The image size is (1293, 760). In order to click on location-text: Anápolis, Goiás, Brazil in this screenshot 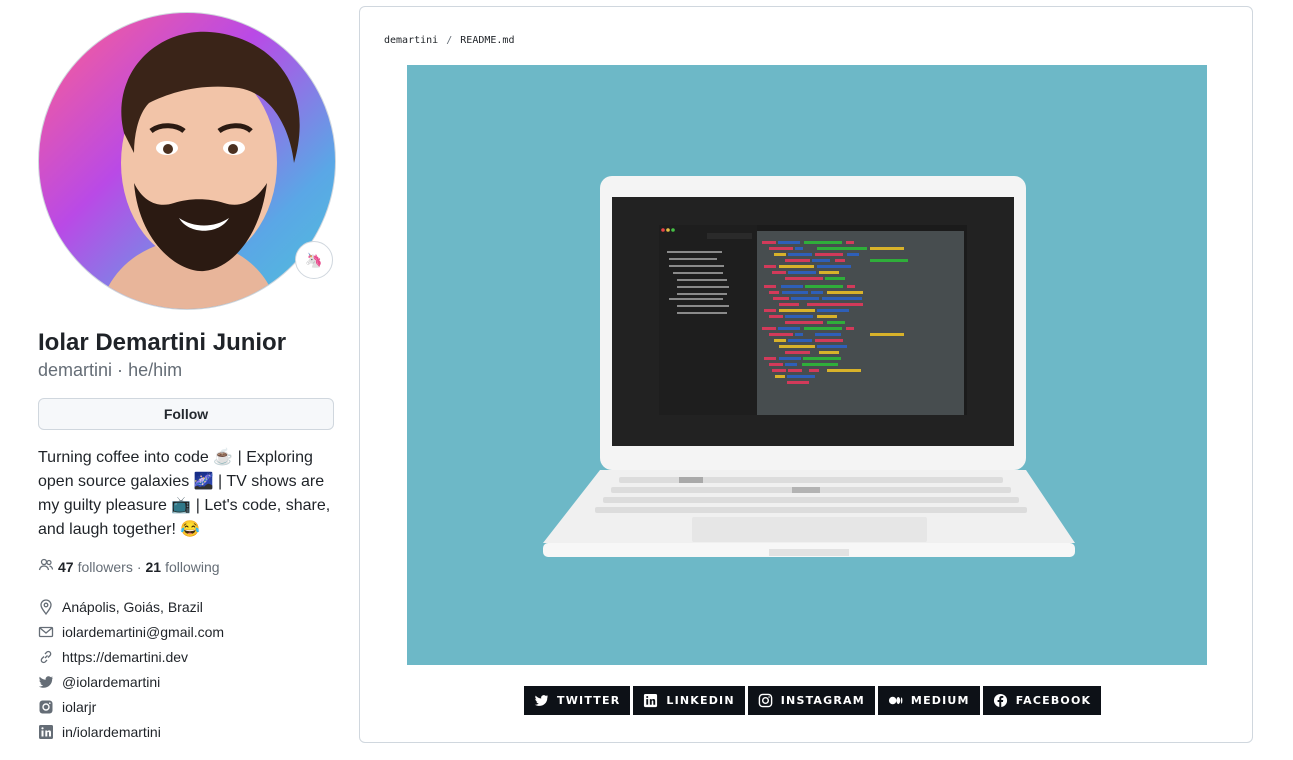, I will do `click(132, 606)`.